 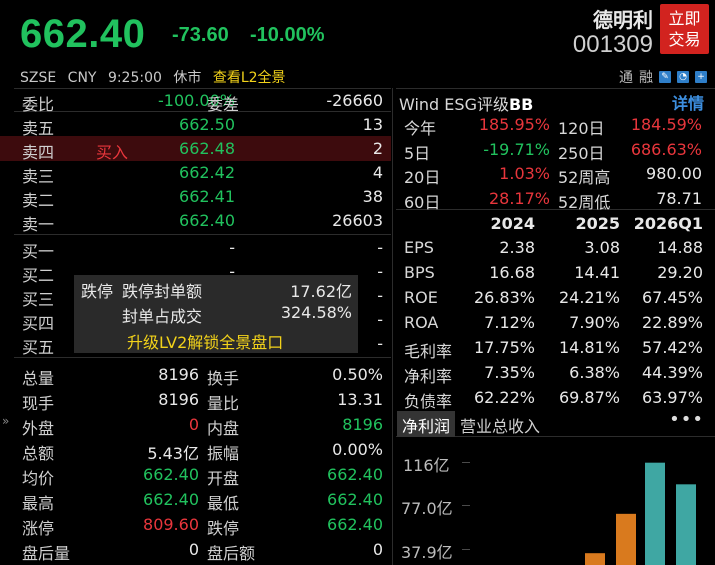 What do you see at coordinates (517, 247) in the screenshot?
I see `fin-value: 2.38` at bounding box center [517, 247].